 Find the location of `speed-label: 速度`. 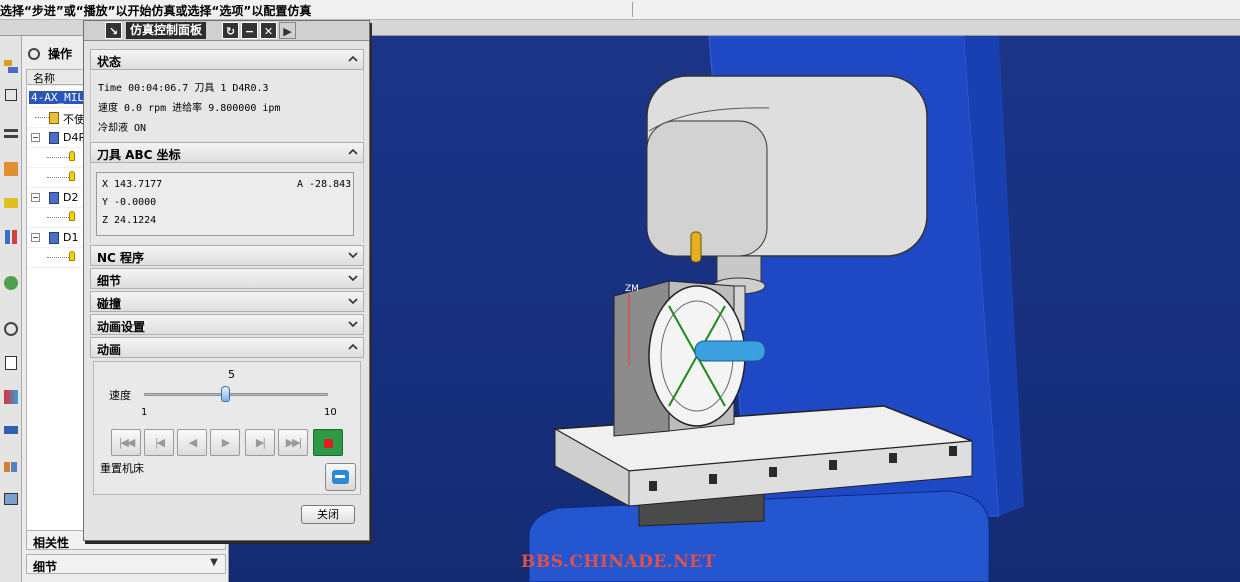

speed-label: 速度 is located at coordinates (120, 395).